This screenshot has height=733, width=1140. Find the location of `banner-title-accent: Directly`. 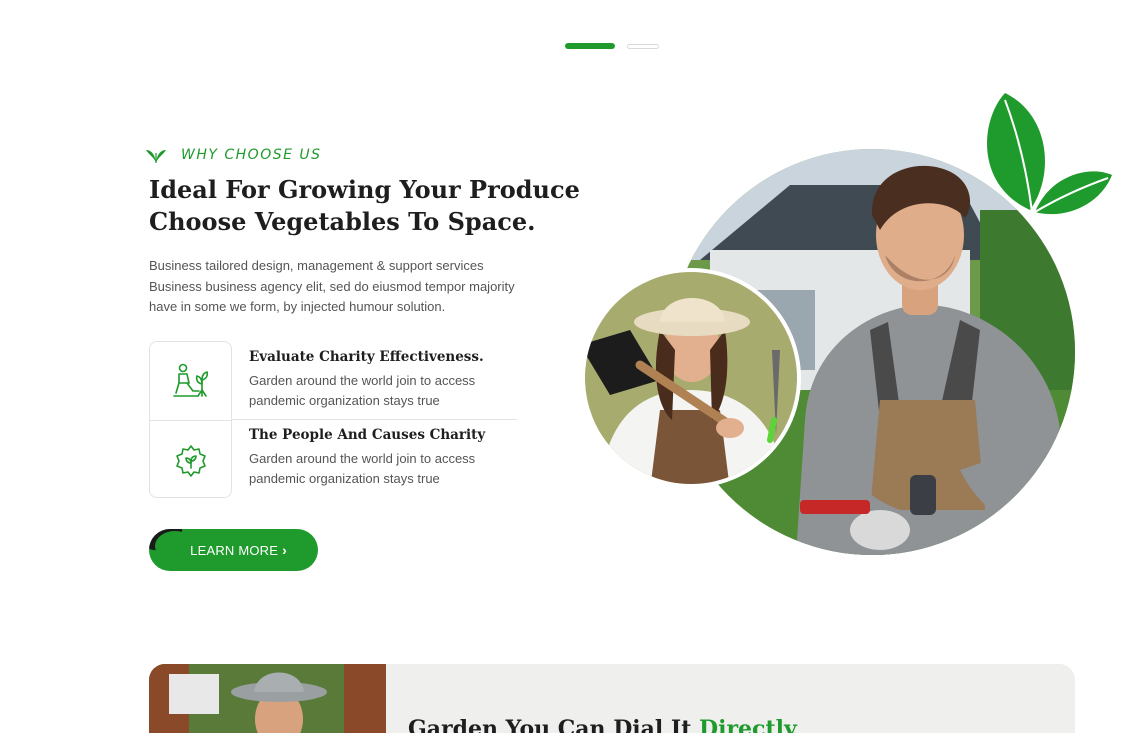

banner-title-accent: Directly is located at coordinates (748, 724).